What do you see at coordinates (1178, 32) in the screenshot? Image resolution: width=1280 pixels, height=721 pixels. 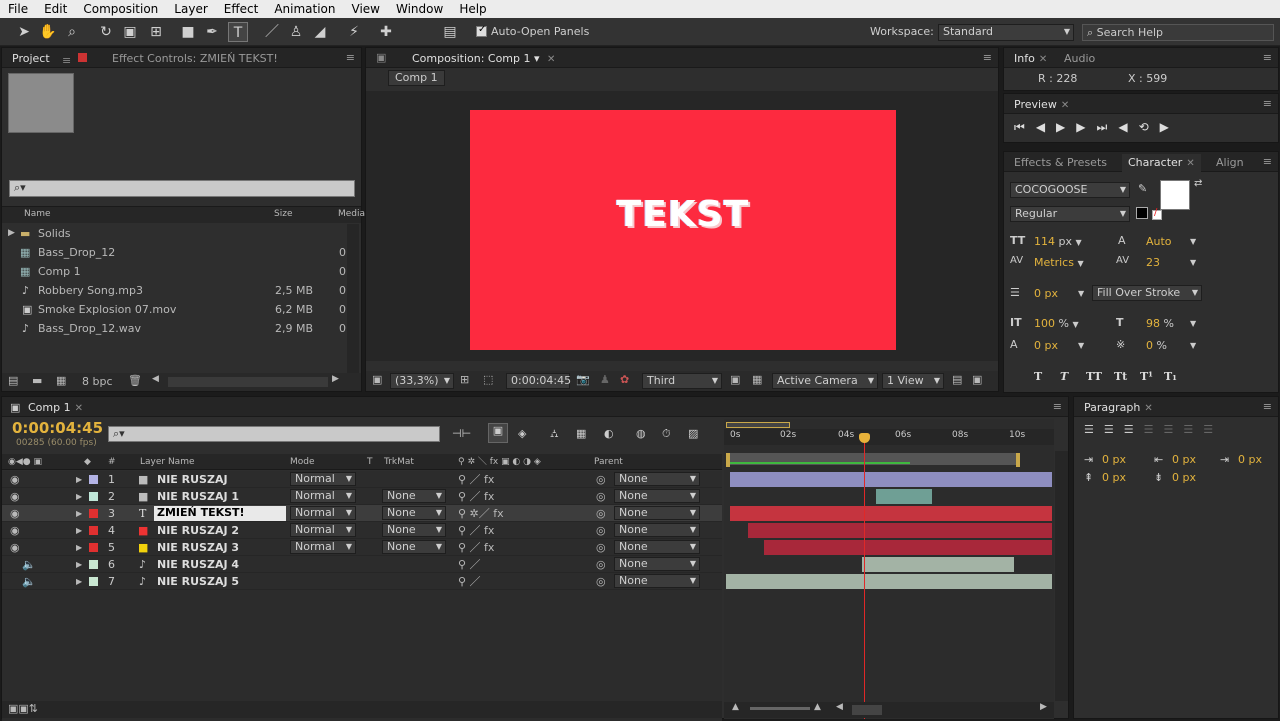 I see `search-help-input: ⌕ Search Help` at bounding box center [1178, 32].